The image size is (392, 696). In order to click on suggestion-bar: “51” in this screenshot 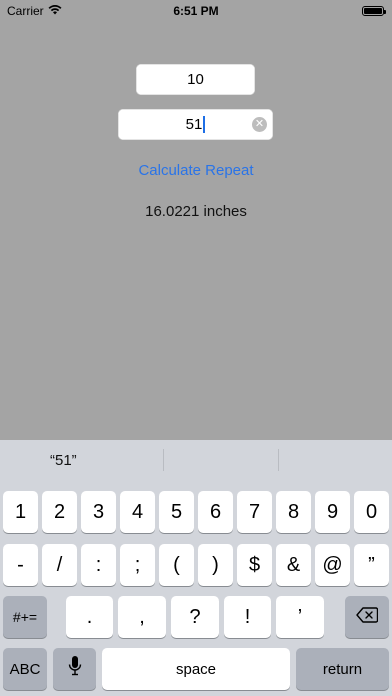, I will do `click(196, 460)`.